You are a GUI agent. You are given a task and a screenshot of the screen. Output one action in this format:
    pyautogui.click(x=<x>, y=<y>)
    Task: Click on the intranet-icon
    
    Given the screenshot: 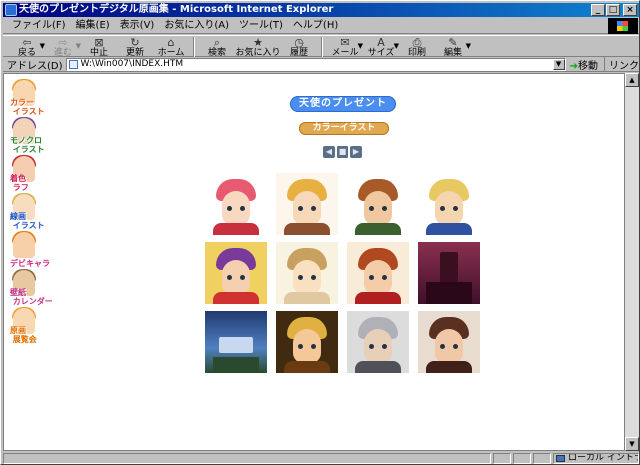 What is the action you would take?
    pyautogui.click(x=560, y=458)
    